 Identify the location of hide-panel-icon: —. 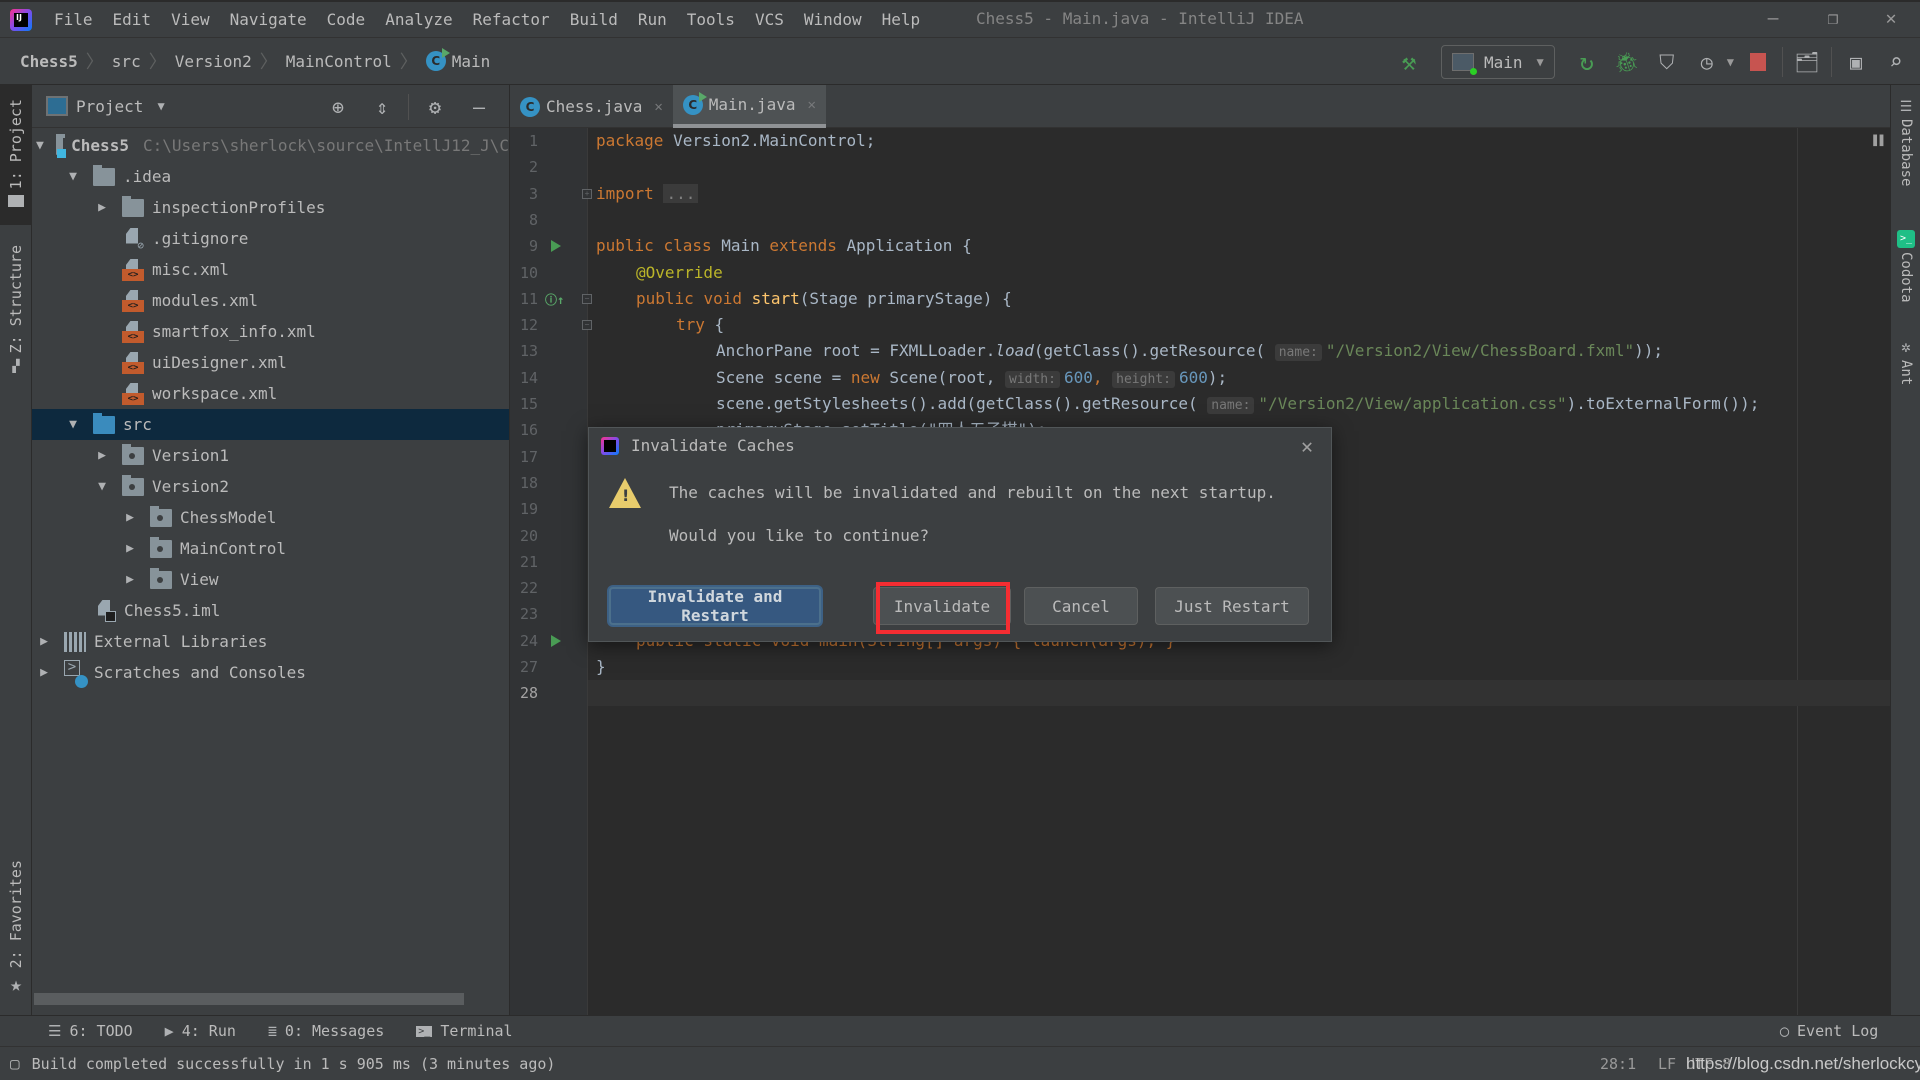
(479, 107).